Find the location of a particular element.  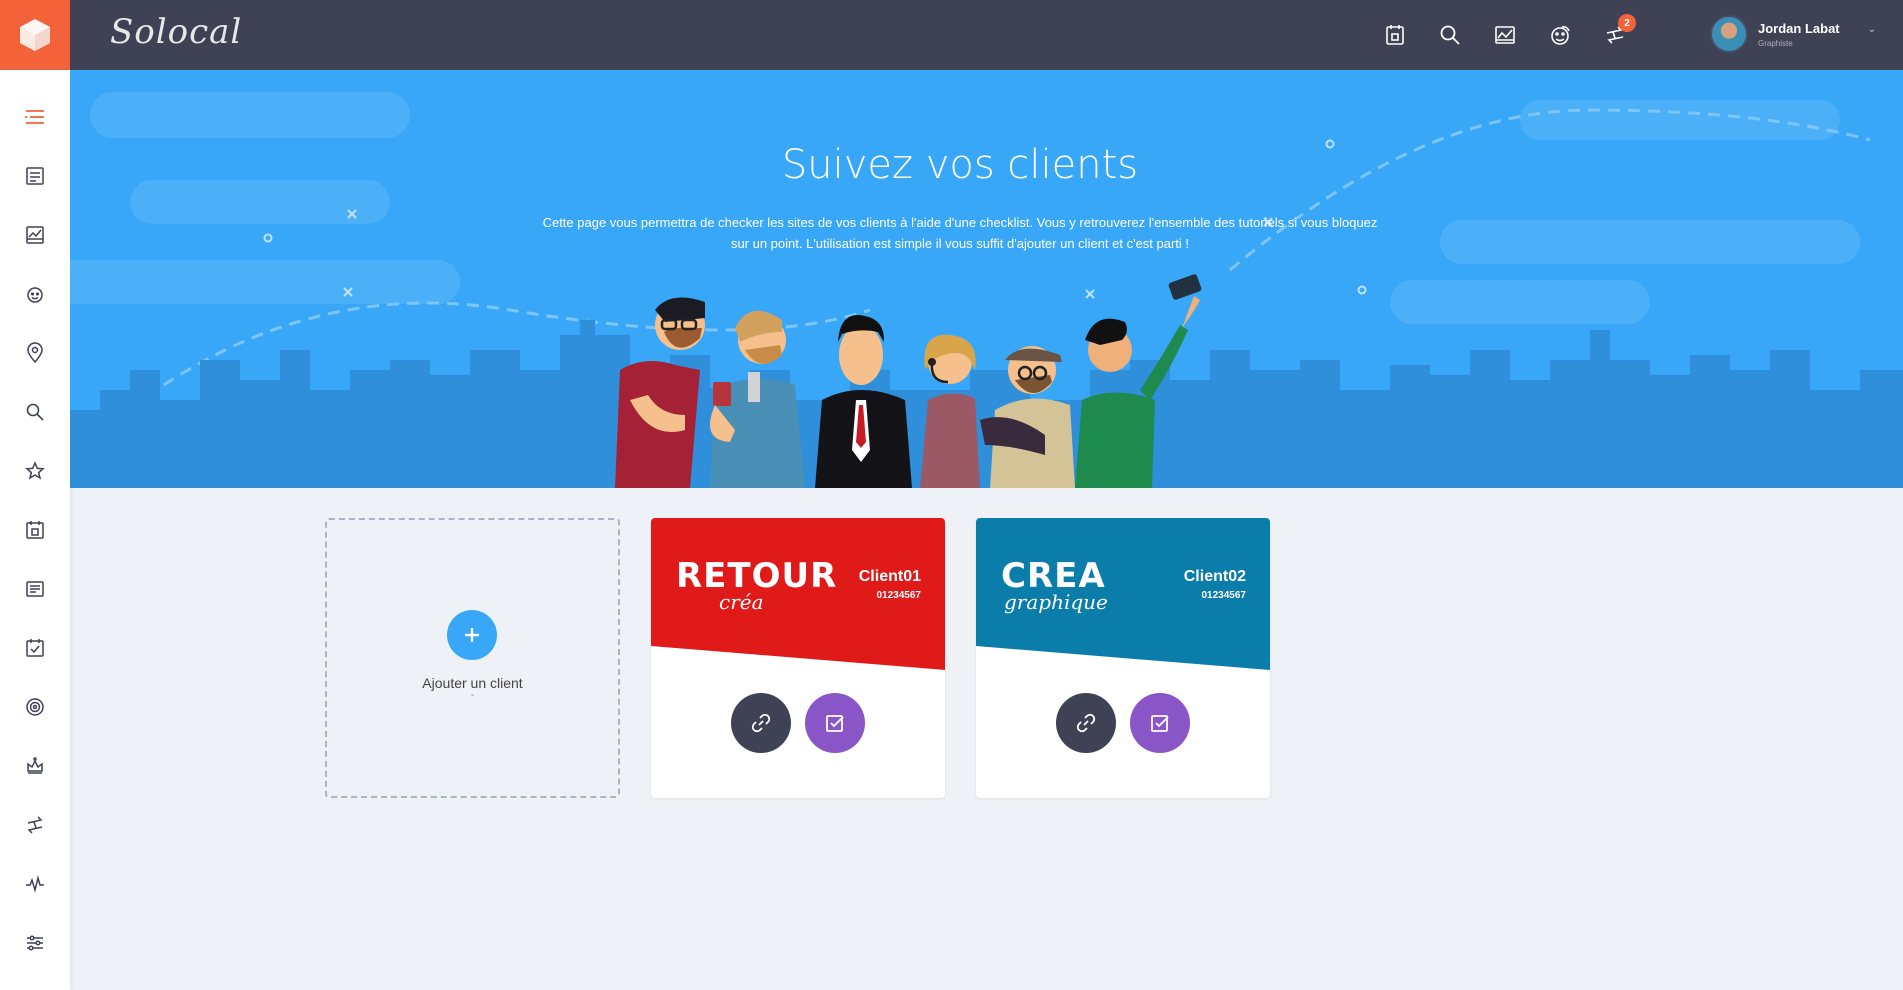

target-icon is located at coordinates (35, 707).